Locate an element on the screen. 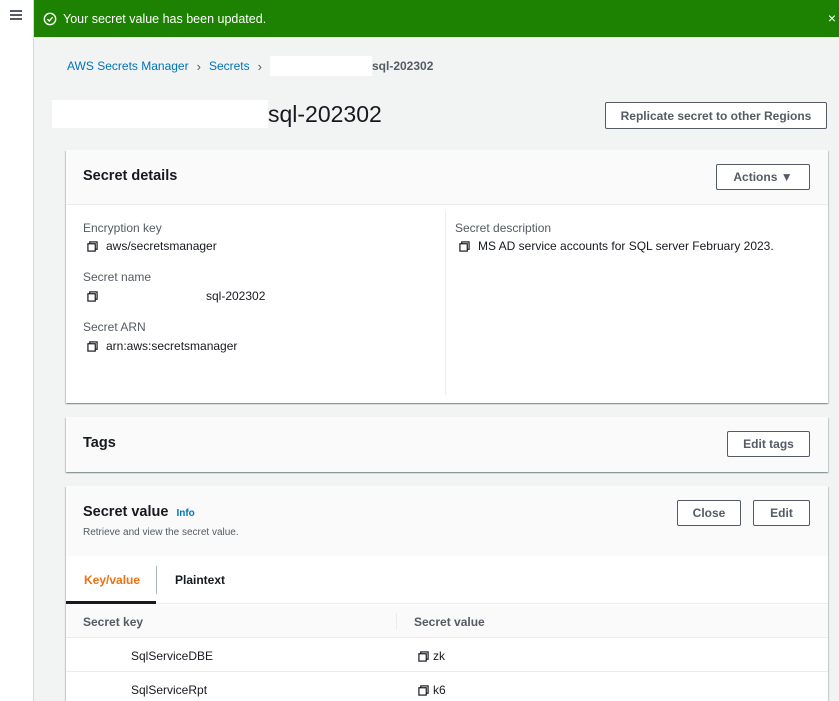  table-row: SqlServiceDBE zk is located at coordinates (447, 655).